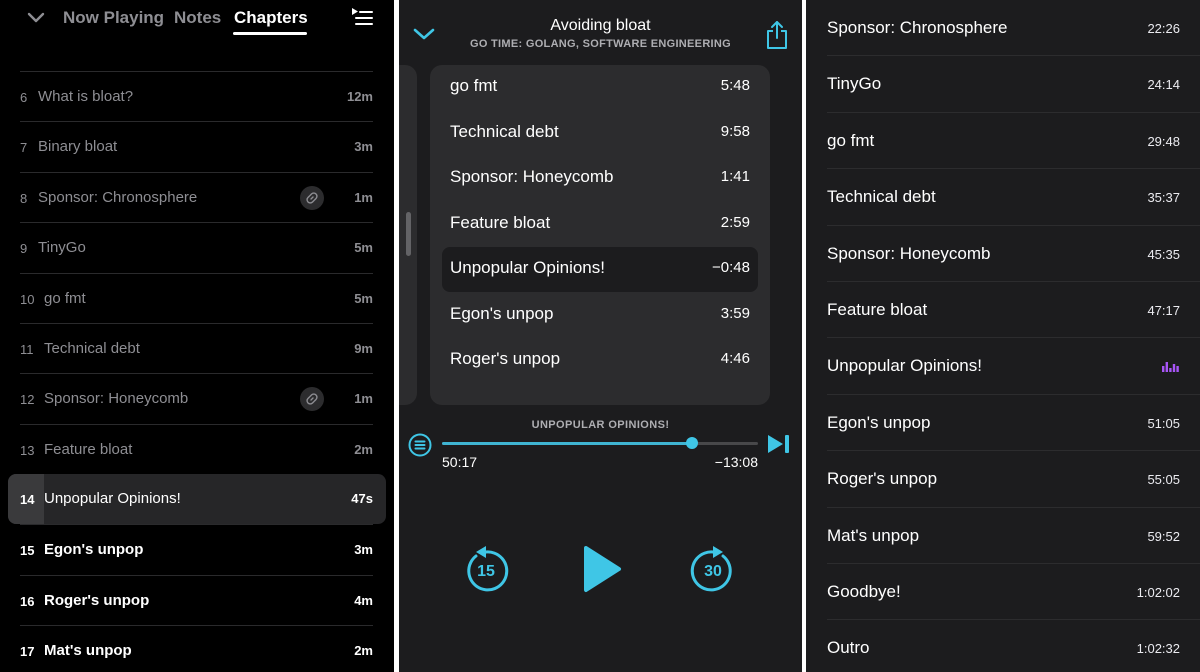  I want to click on chapter-row: Technical debt 9:58, so click(600, 133).